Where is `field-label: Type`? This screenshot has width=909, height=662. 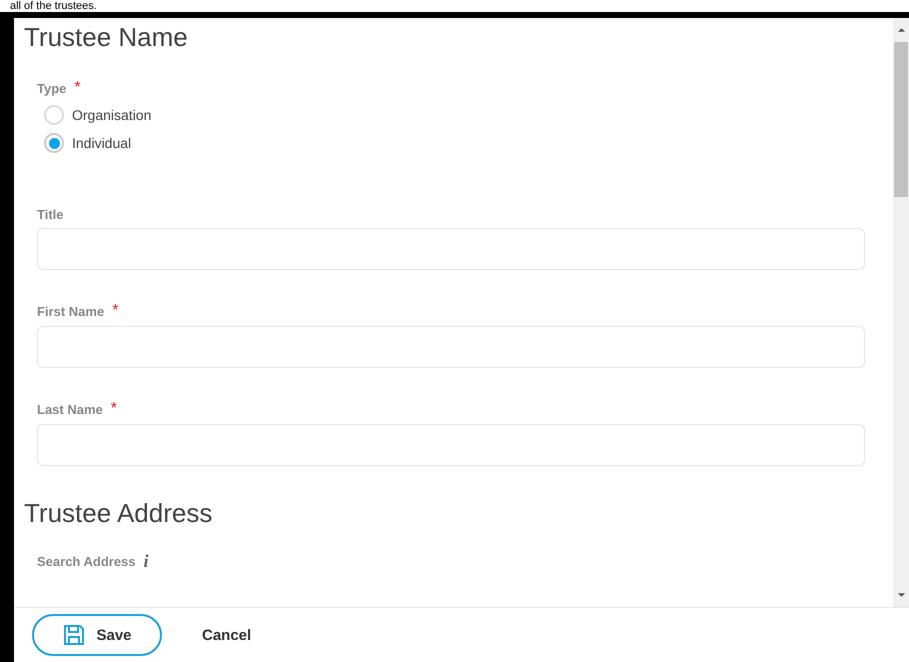 field-label: Type is located at coordinates (51, 88).